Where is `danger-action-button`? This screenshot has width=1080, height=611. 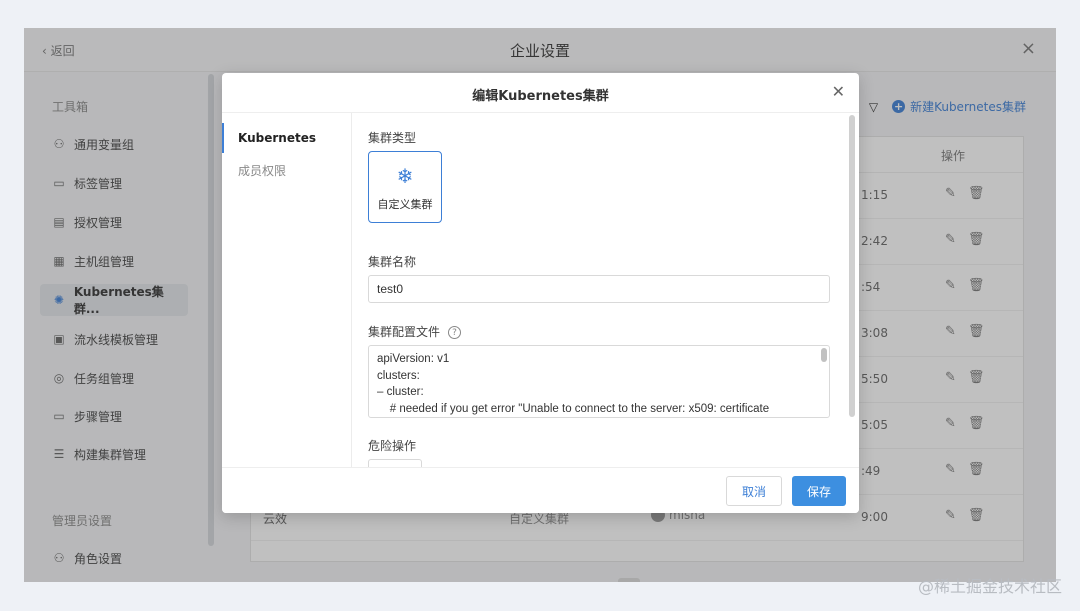 danger-action-button is located at coordinates (395, 463).